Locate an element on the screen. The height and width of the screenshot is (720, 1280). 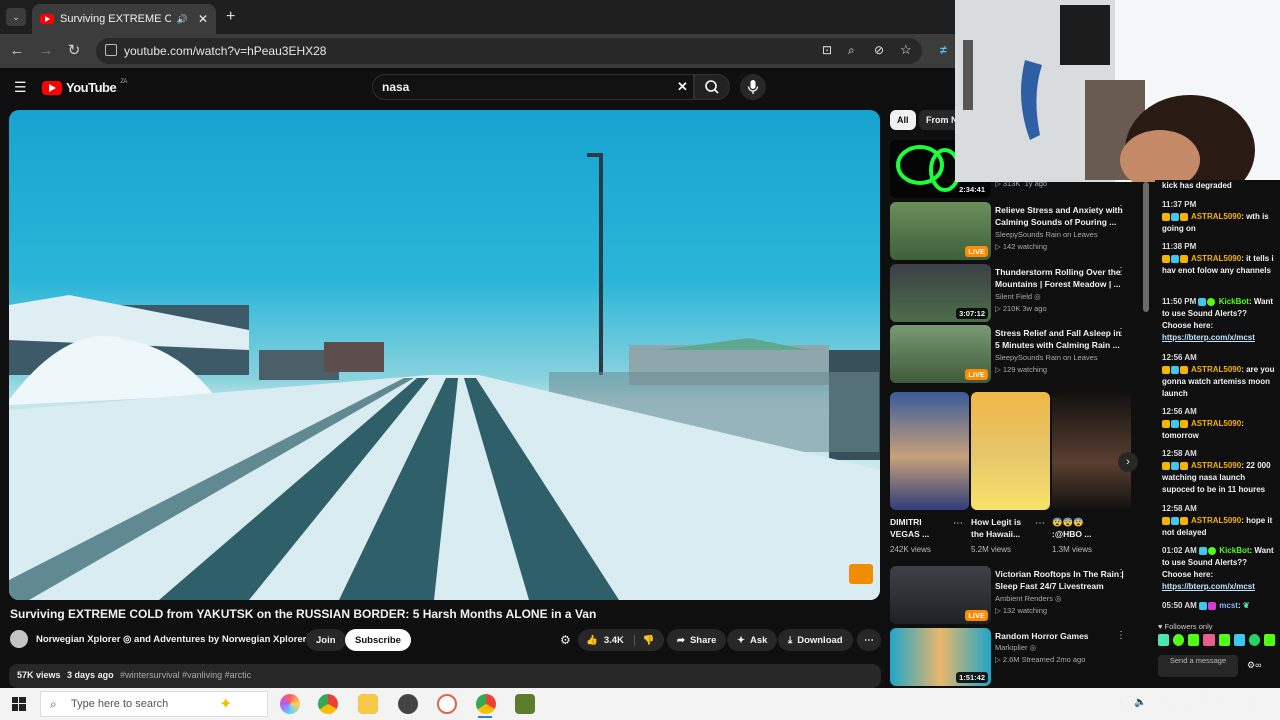
download-button: ⤓ Download is located at coordinates (815, 640).